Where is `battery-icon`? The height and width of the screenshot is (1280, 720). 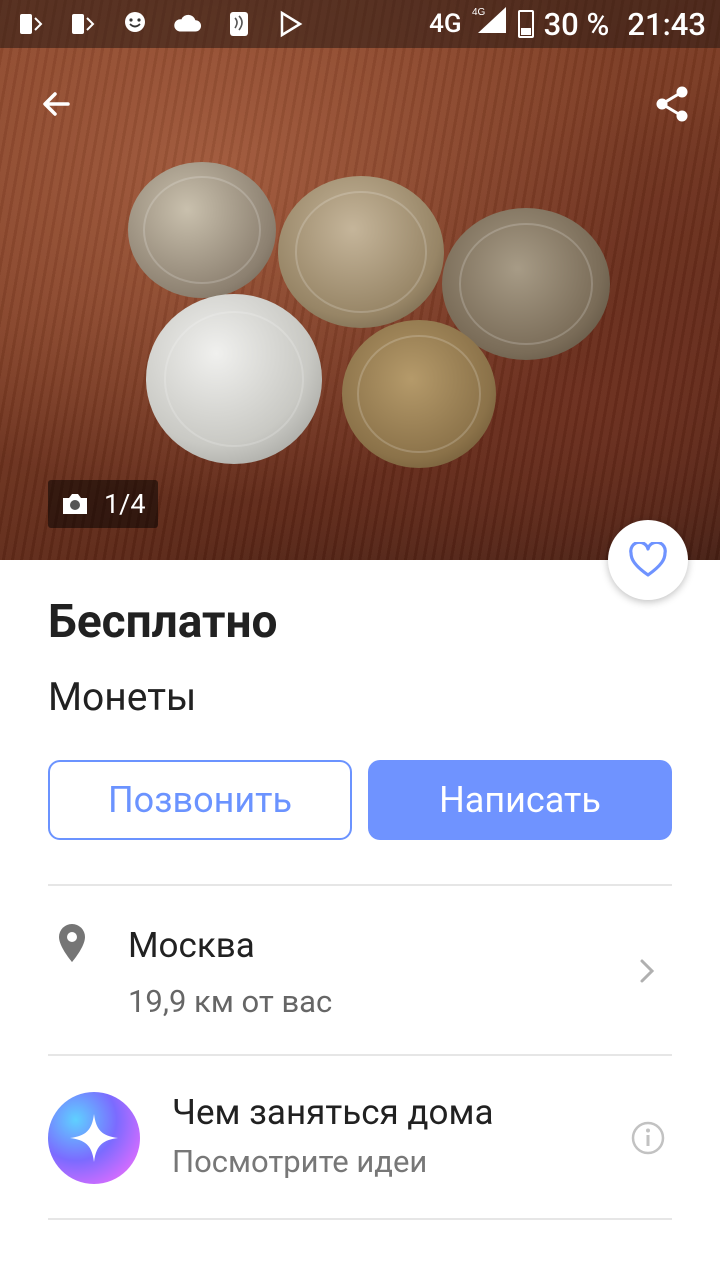 battery-icon is located at coordinates (525, 24).